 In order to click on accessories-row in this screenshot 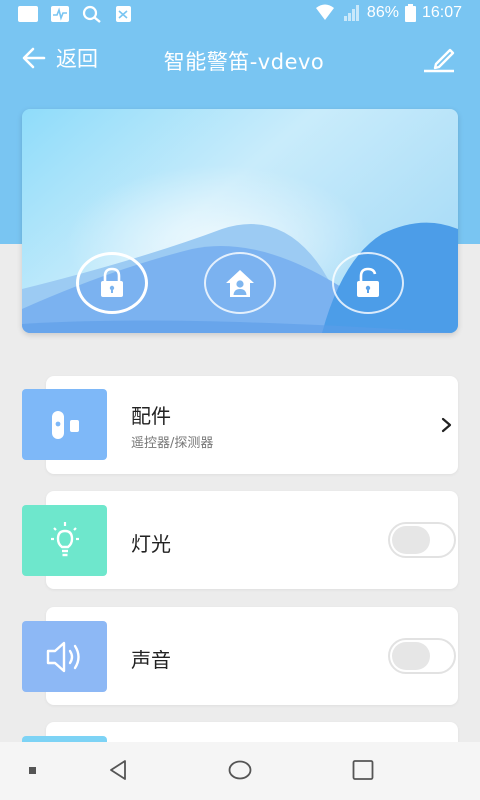, I will do `click(252, 425)`.